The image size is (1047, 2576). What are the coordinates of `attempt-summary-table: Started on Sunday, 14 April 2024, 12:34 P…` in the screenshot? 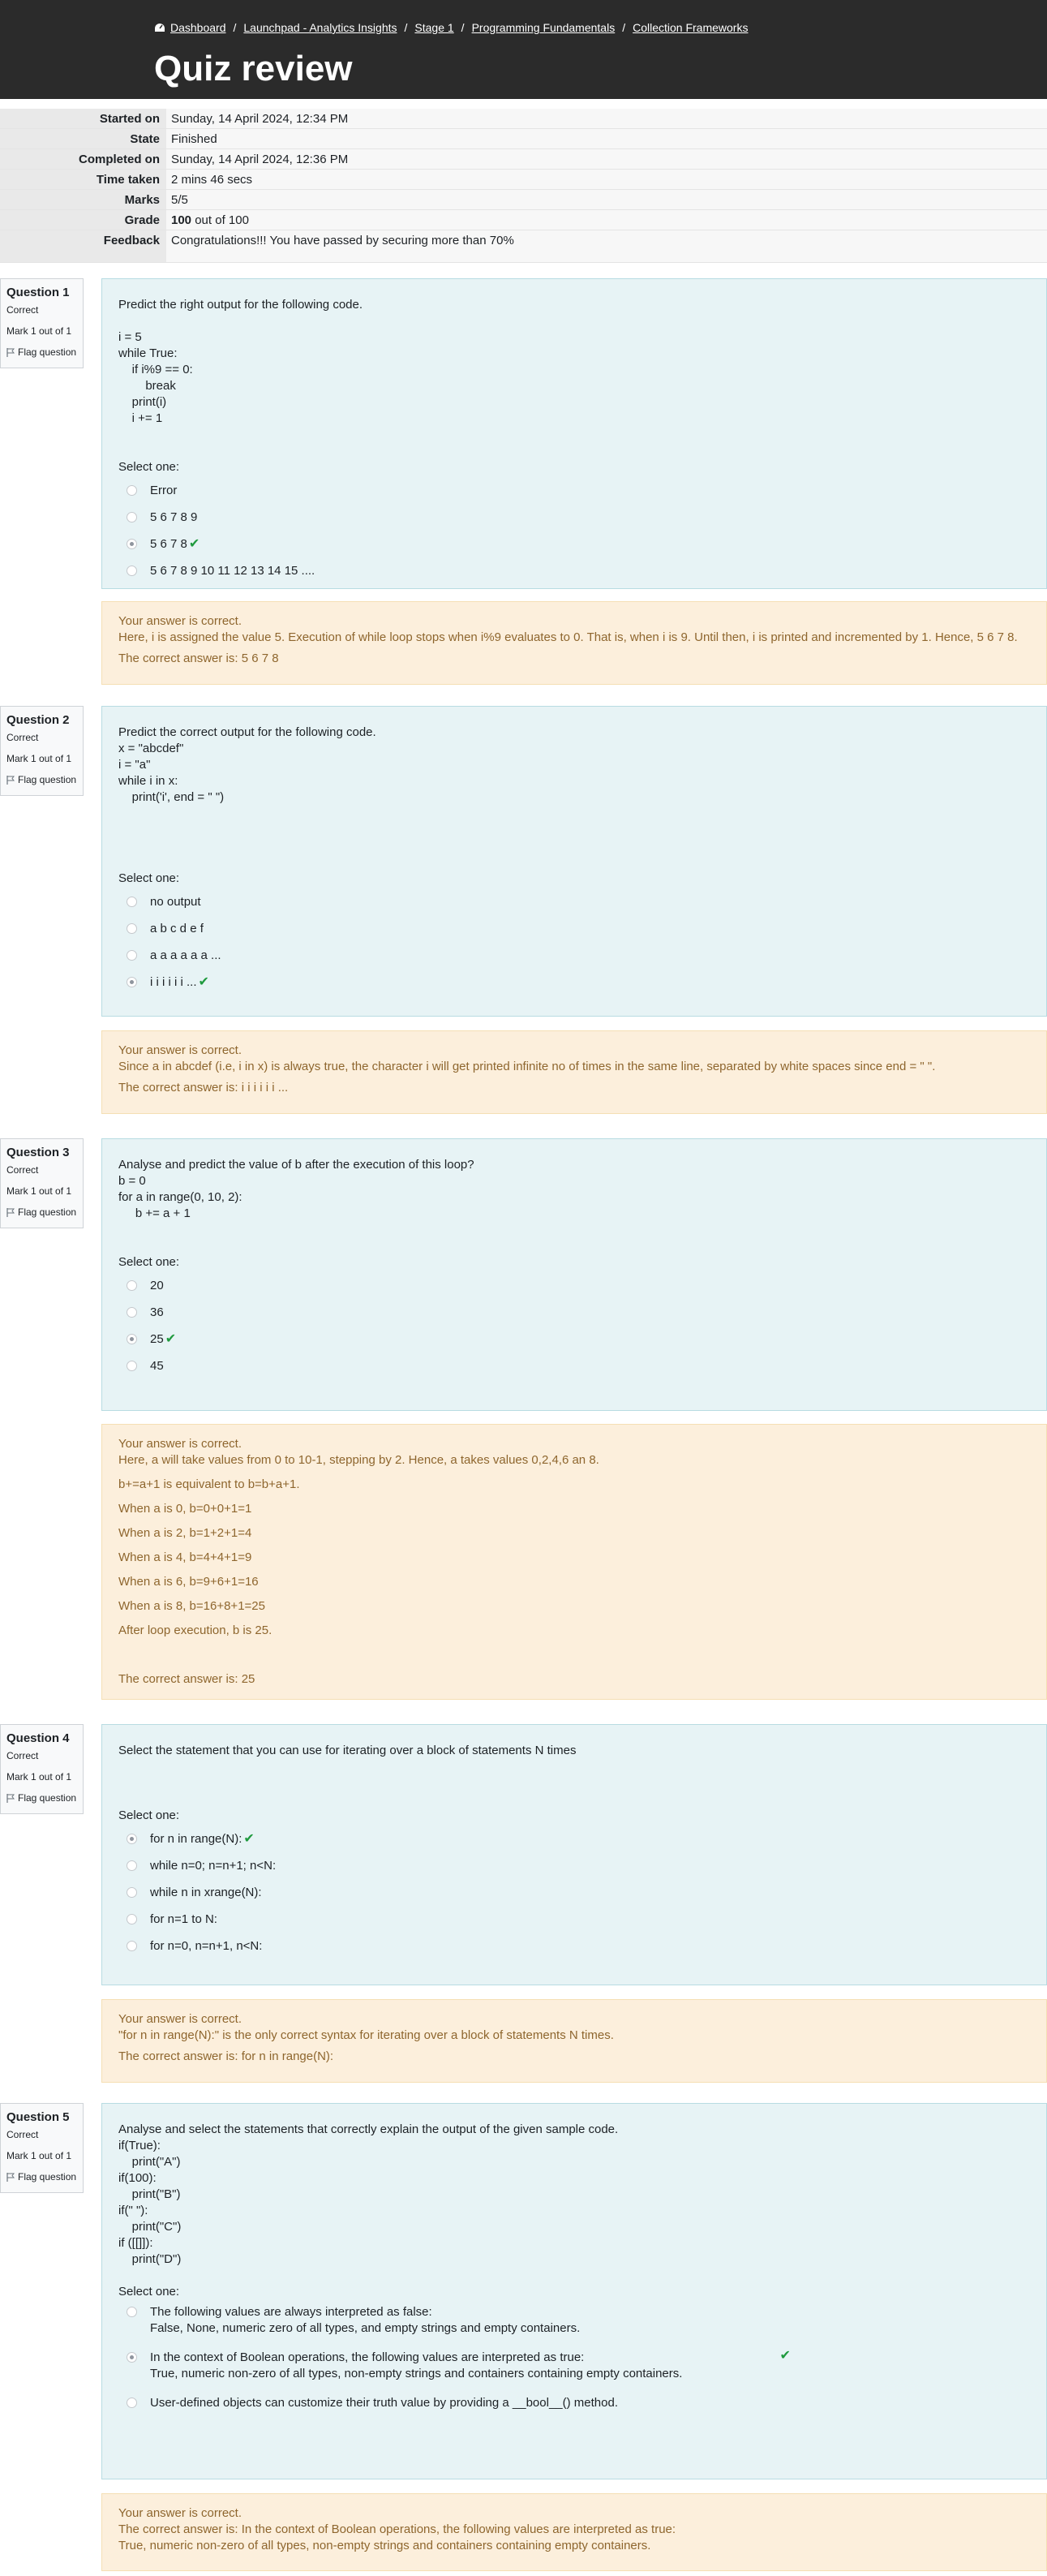 It's located at (523, 186).